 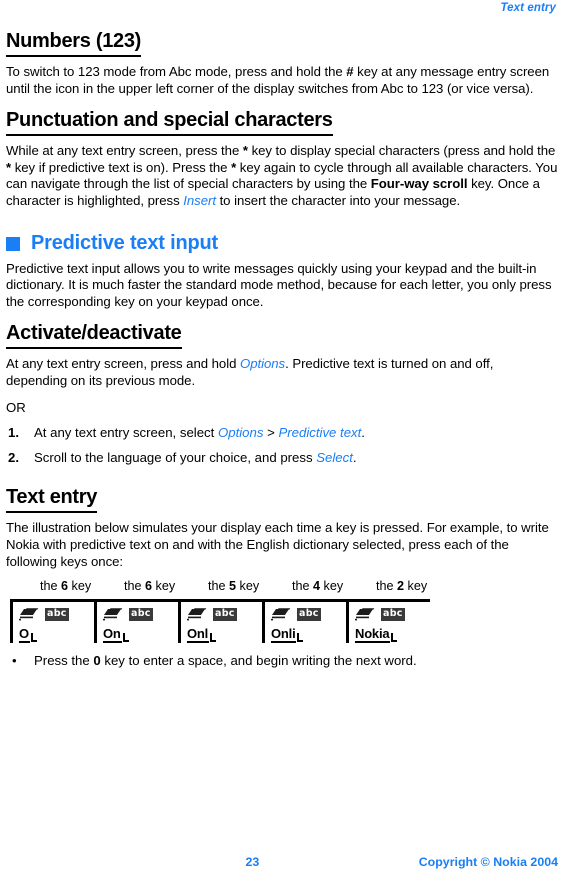 What do you see at coordinates (252, 862) in the screenshot?
I see `page-number: 23` at bounding box center [252, 862].